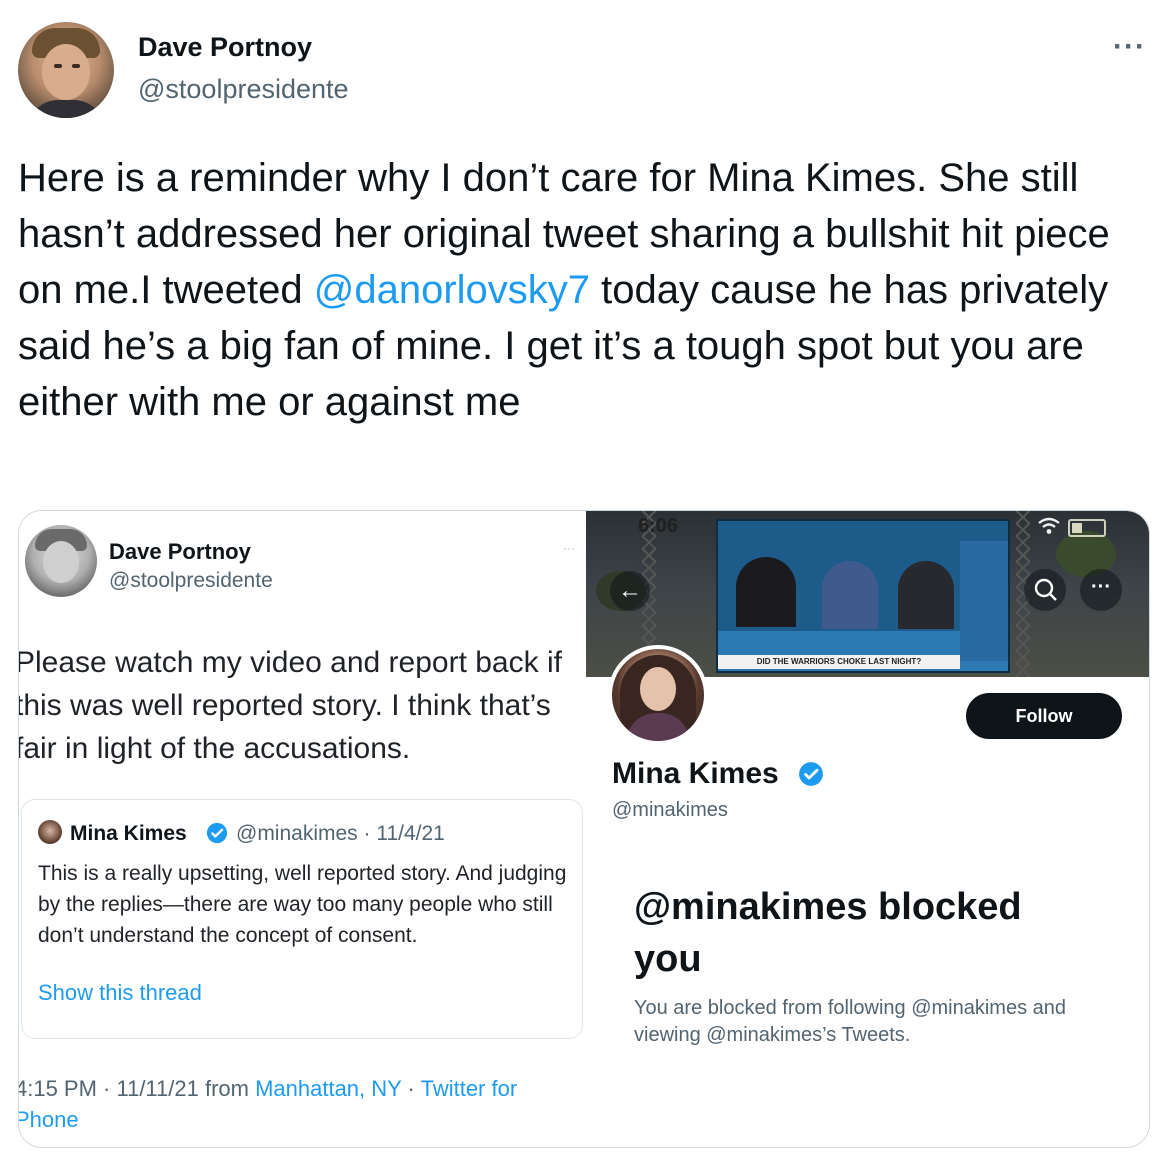 This screenshot has height=1172, width=1170. I want to click on profile-avatar, so click(658, 695).